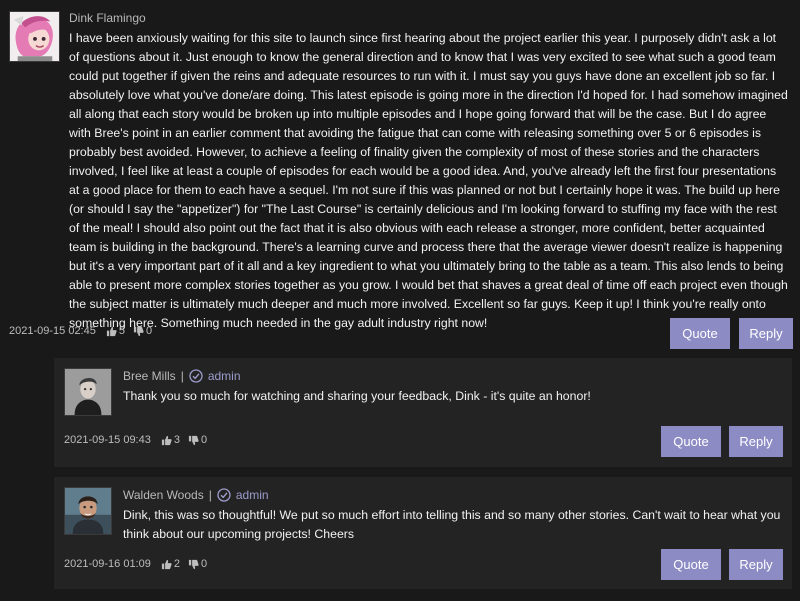 The width and height of the screenshot is (800, 601). I want to click on like-button: 3, so click(170, 440).